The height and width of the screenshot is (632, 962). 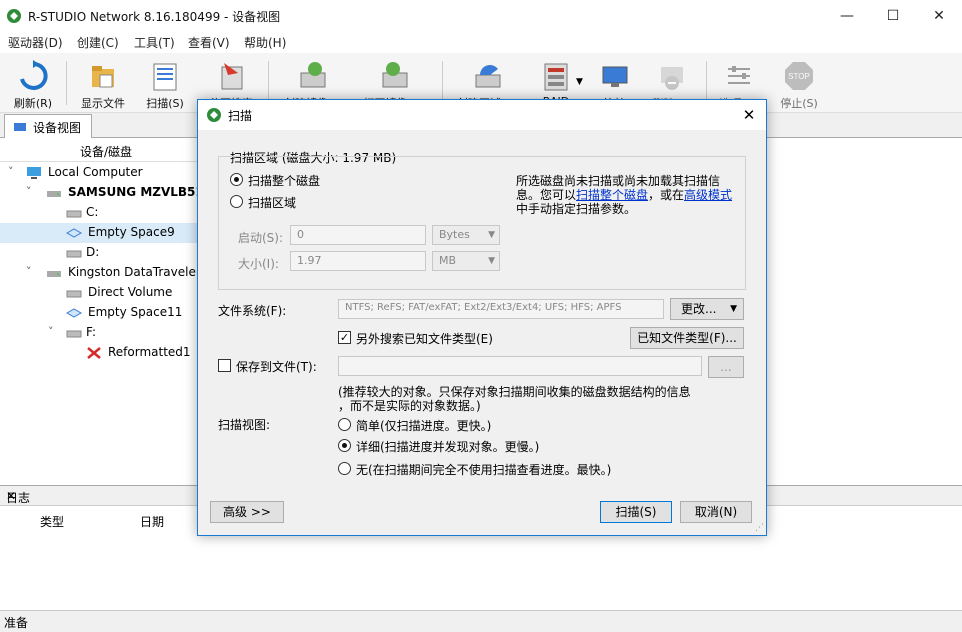 What do you see at coordinates (481, 621) in the screenshot?
I see `status-bar: 准备` at bounding box center [481, 621].